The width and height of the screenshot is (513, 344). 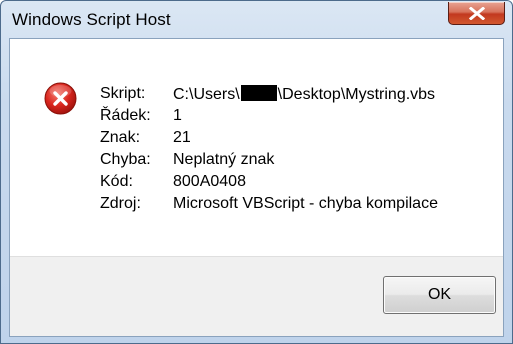 I want to click on script-path-end: \Desktop\Mystring.vbs, so click(x=356, y=94).